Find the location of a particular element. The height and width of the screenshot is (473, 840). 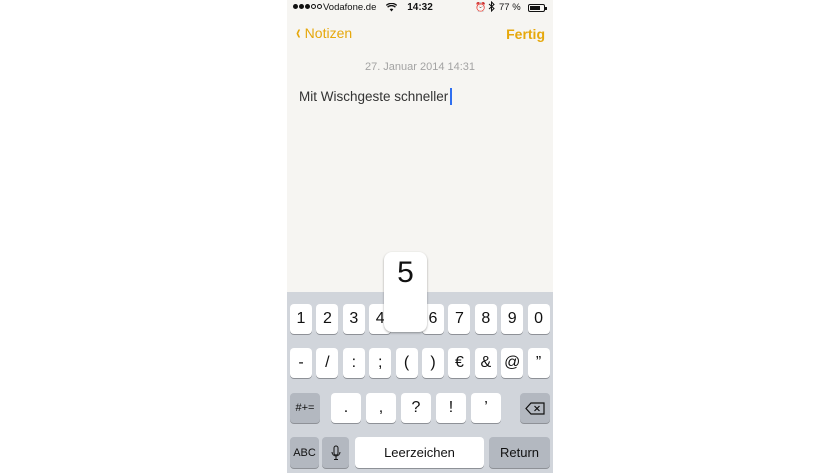

text-cursor is located at coordinates (451, 96).